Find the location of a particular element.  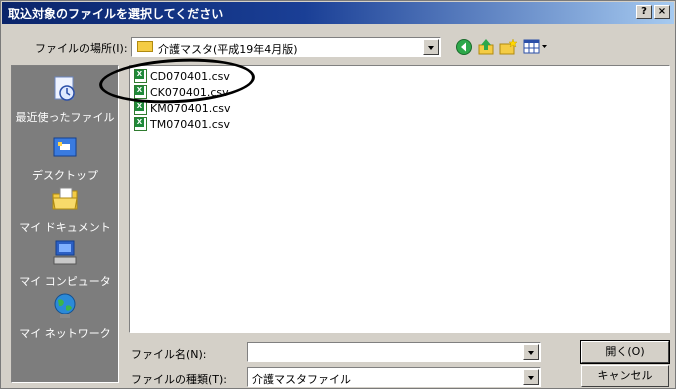

view-menu-icon is located at coordinates (536, 47).